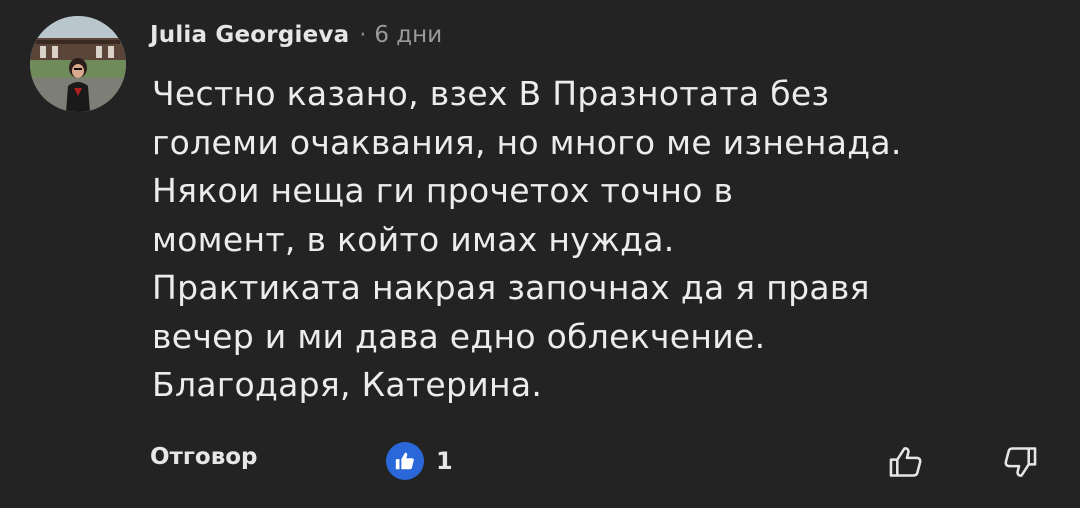 The height and width of the screenshot is (508, 1080). What do you see at coordinates (249, 35) in the screenshot?
I see `author-name: Julia Georgieva` at bounding box center [249, 35].